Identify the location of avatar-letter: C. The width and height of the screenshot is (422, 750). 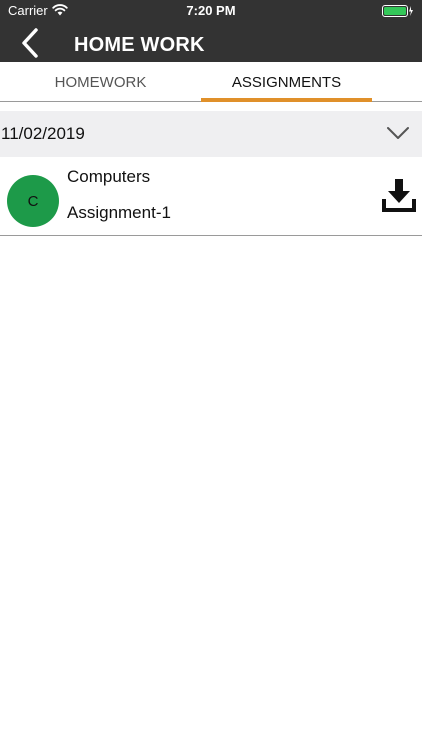
(33, 201).